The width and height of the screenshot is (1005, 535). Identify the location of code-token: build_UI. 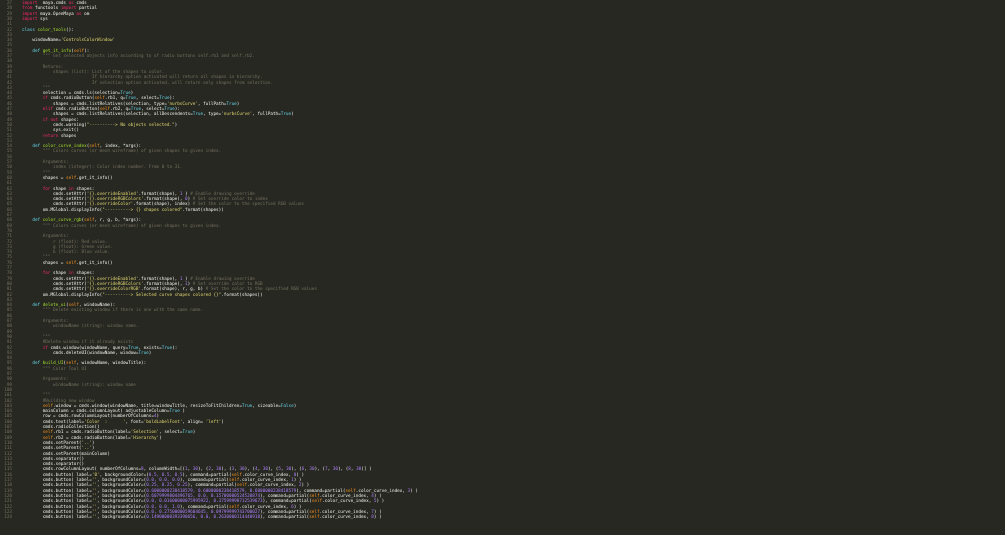
(53, 364).